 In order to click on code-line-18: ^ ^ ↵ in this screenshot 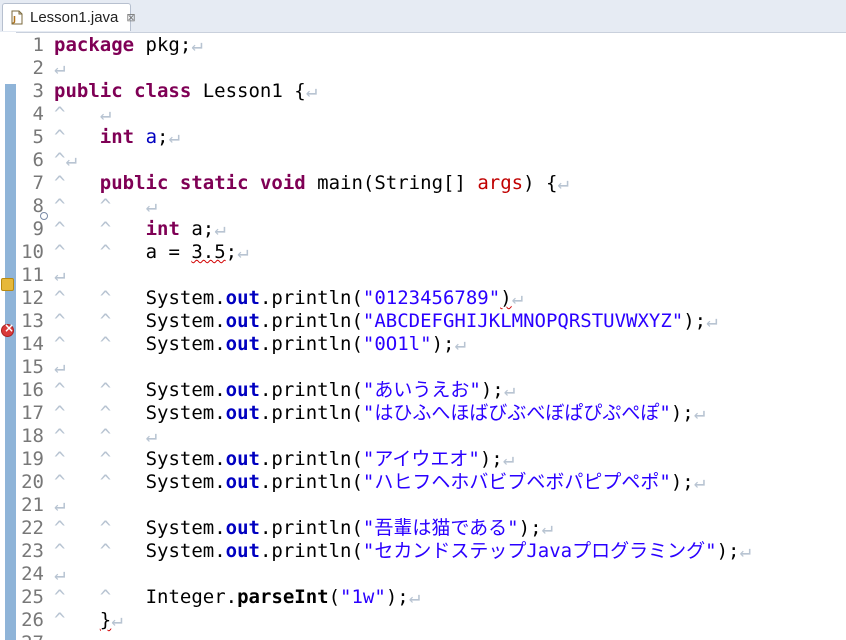, I will do `click(106, 436)`.